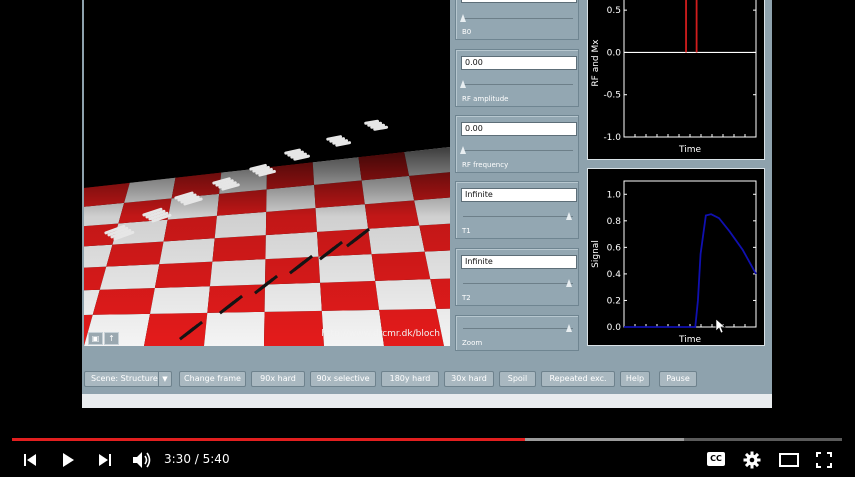 The height and width of the screenshot is (477, 855). What do you see at coordinates (268, 439) in the screenshot?
I see `progress-played` at bounding box center [268, 439].